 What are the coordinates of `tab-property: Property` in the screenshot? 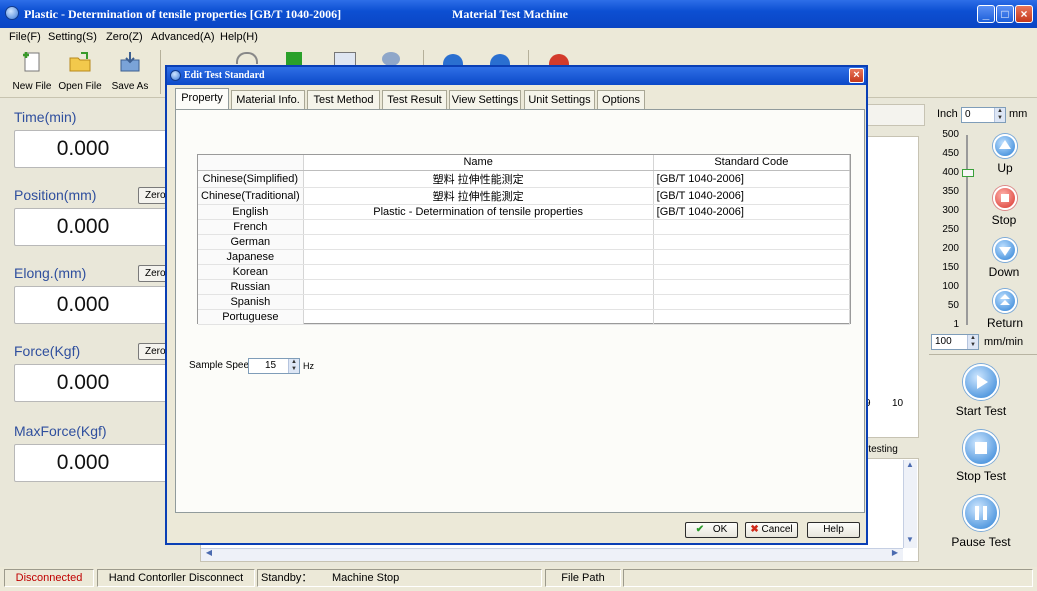 It's located at (202, 99).